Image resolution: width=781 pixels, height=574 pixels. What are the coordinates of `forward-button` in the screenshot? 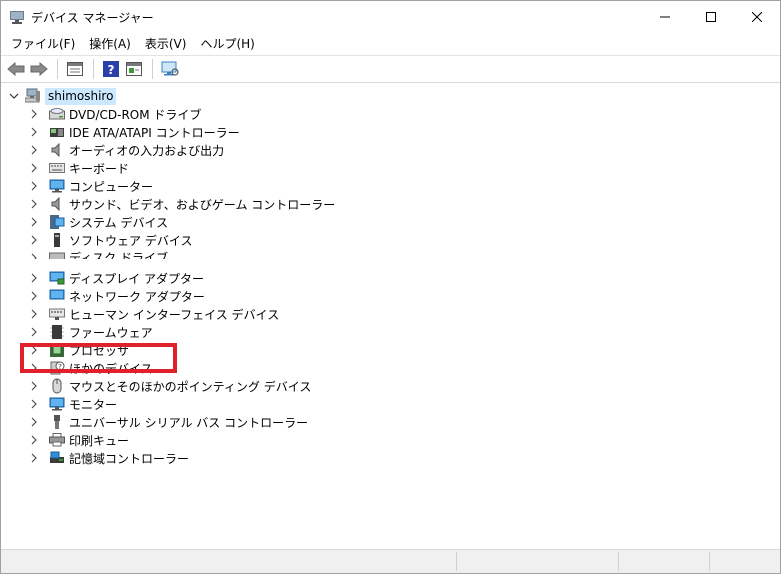 It's located at (39, 69).